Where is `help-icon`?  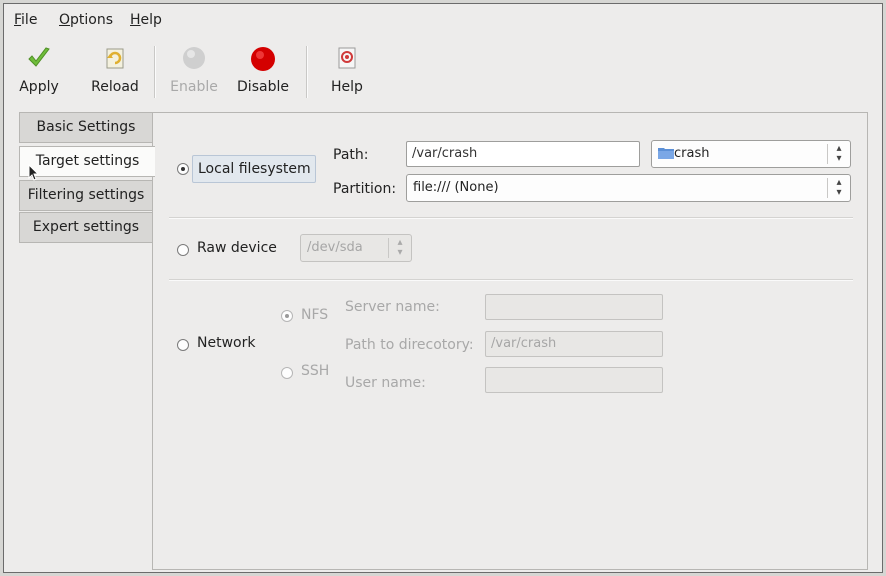
help-icon is located at coordinates (347, 58).